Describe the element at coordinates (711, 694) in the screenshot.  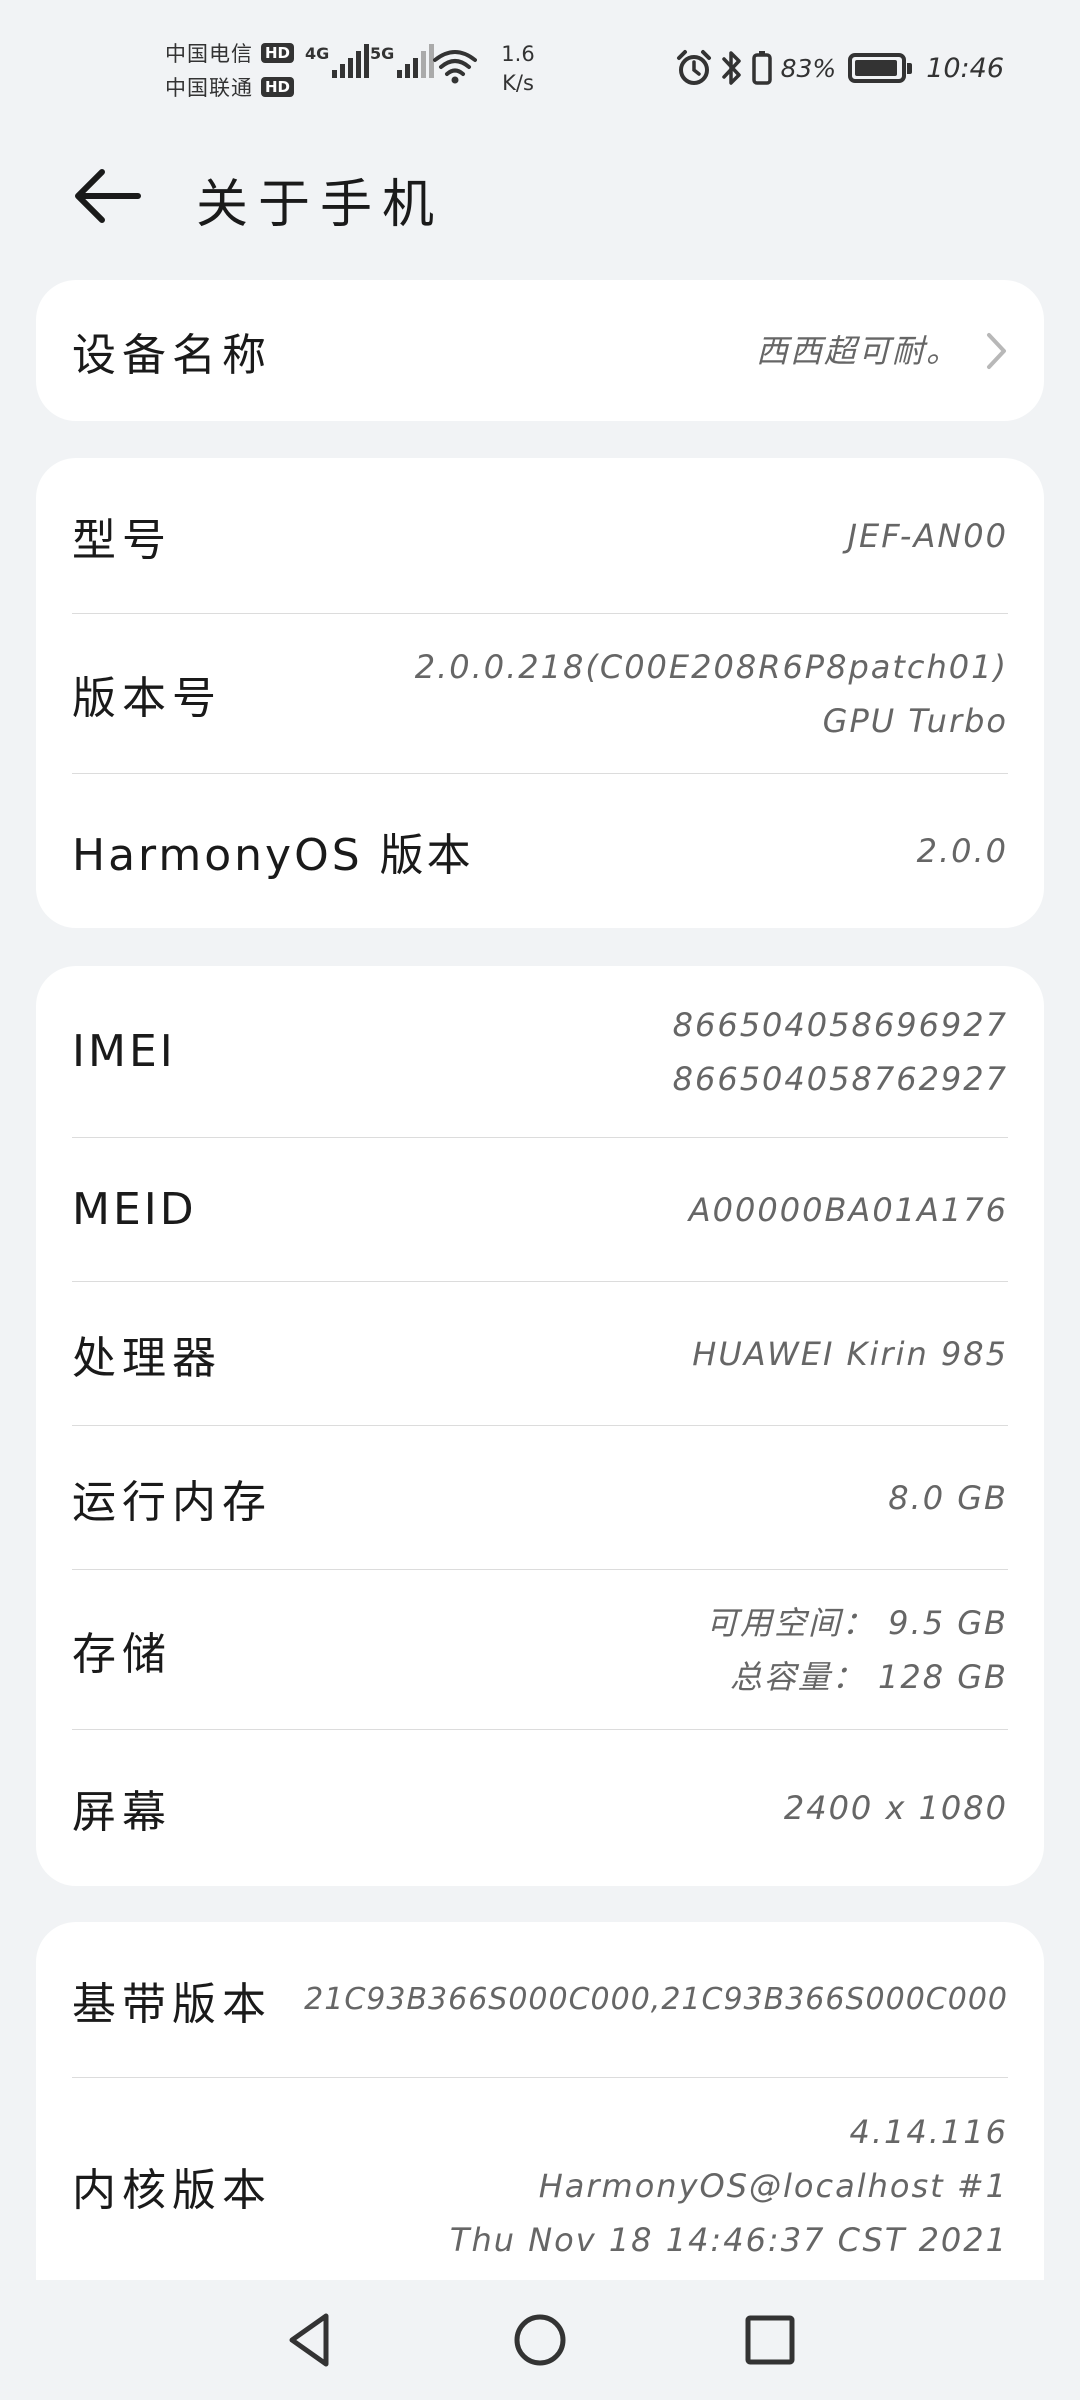
I see `version-value: 2.0.0.218(C00E208R6P8patch01) GPU Turbo` at that location.